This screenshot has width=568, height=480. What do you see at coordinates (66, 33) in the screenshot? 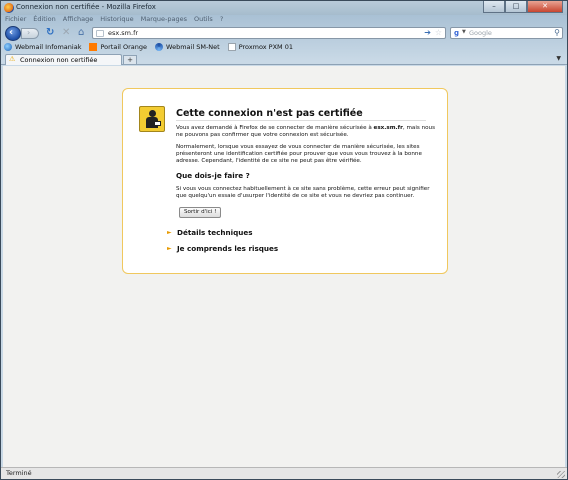
I see `stop-icon: ✕` at bounding box center [66, 33].